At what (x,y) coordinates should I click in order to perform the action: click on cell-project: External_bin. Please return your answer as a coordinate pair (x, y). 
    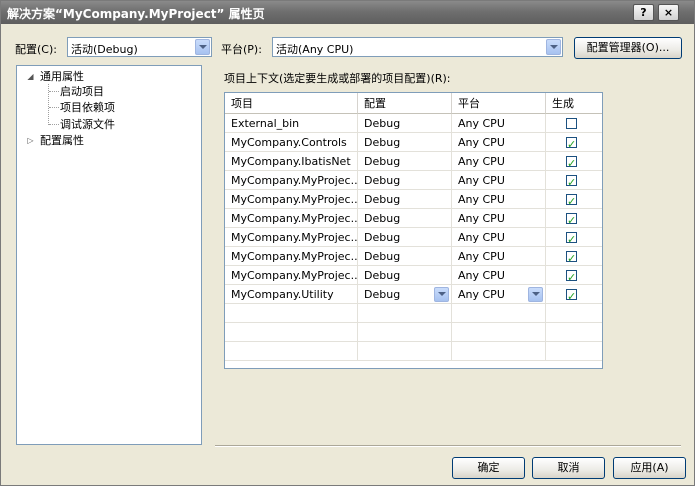
    Looking at the image, I should click on (291, 123).